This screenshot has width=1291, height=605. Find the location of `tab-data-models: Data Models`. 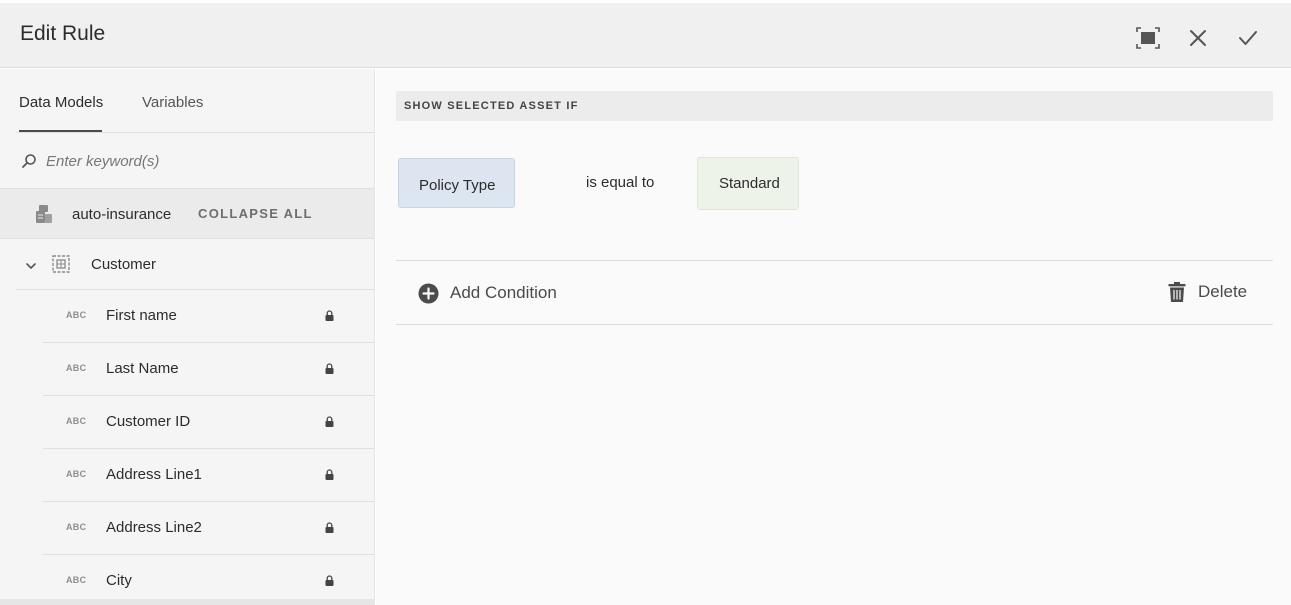

tab-data-models: Data Models is located at coordinates (61, 102).